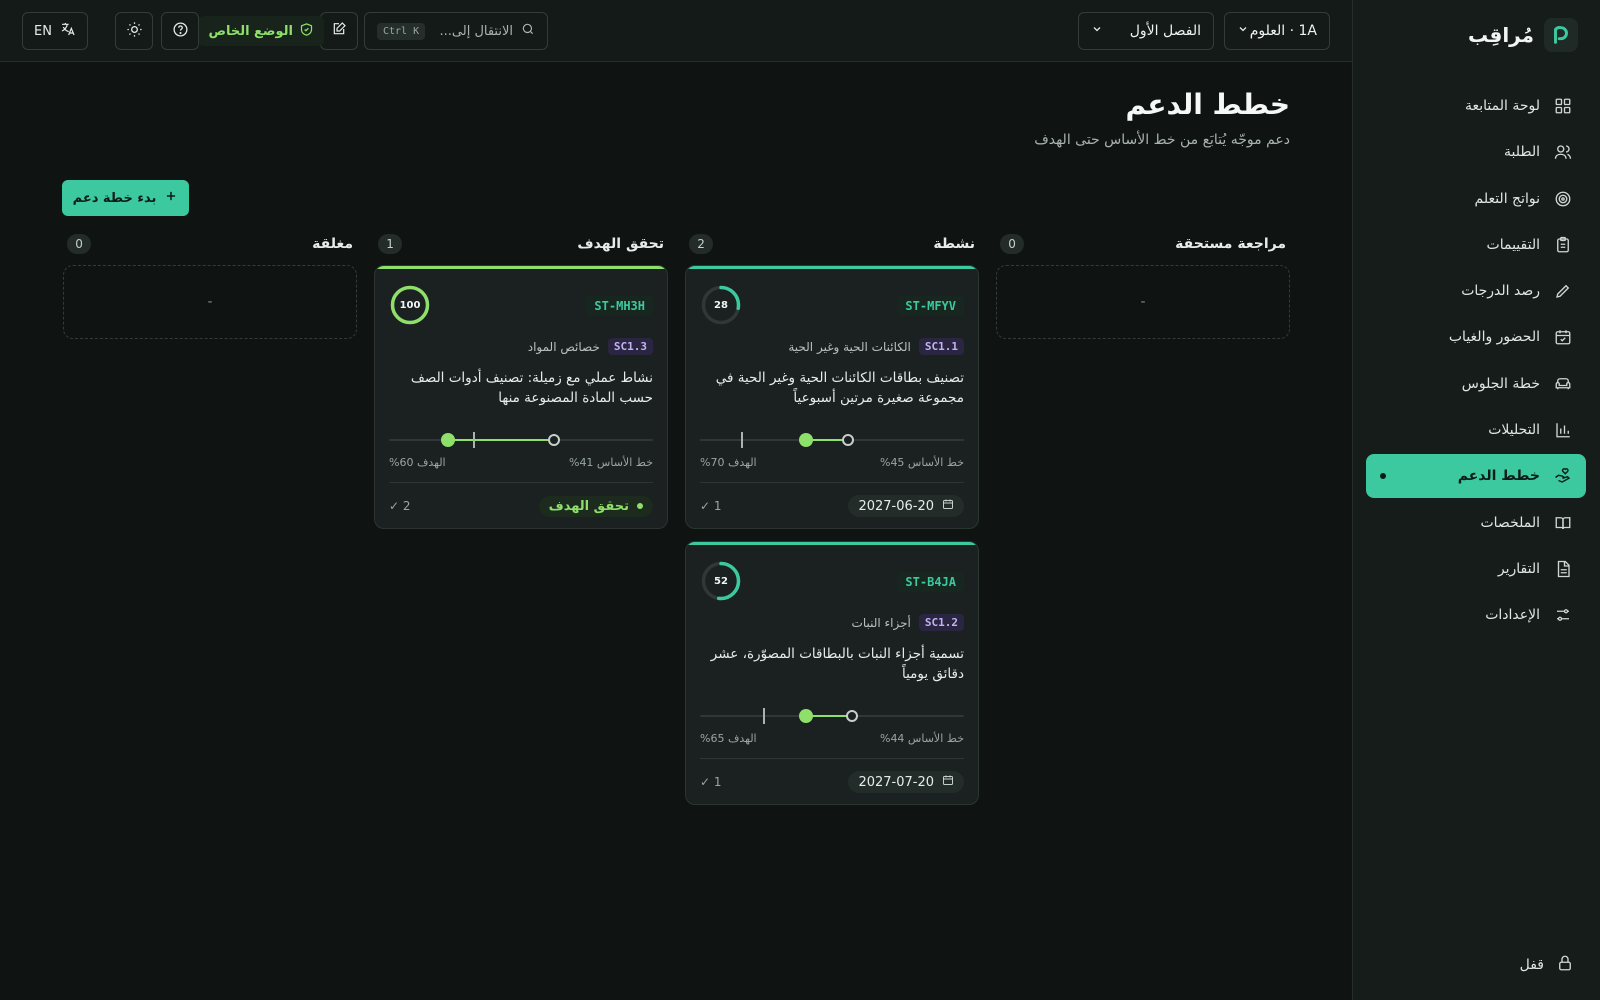 The height and width of the screenshot is (1000, 1600). I want to click on sidebar-item-label: خطة الجلوس, so click(1500, 383).